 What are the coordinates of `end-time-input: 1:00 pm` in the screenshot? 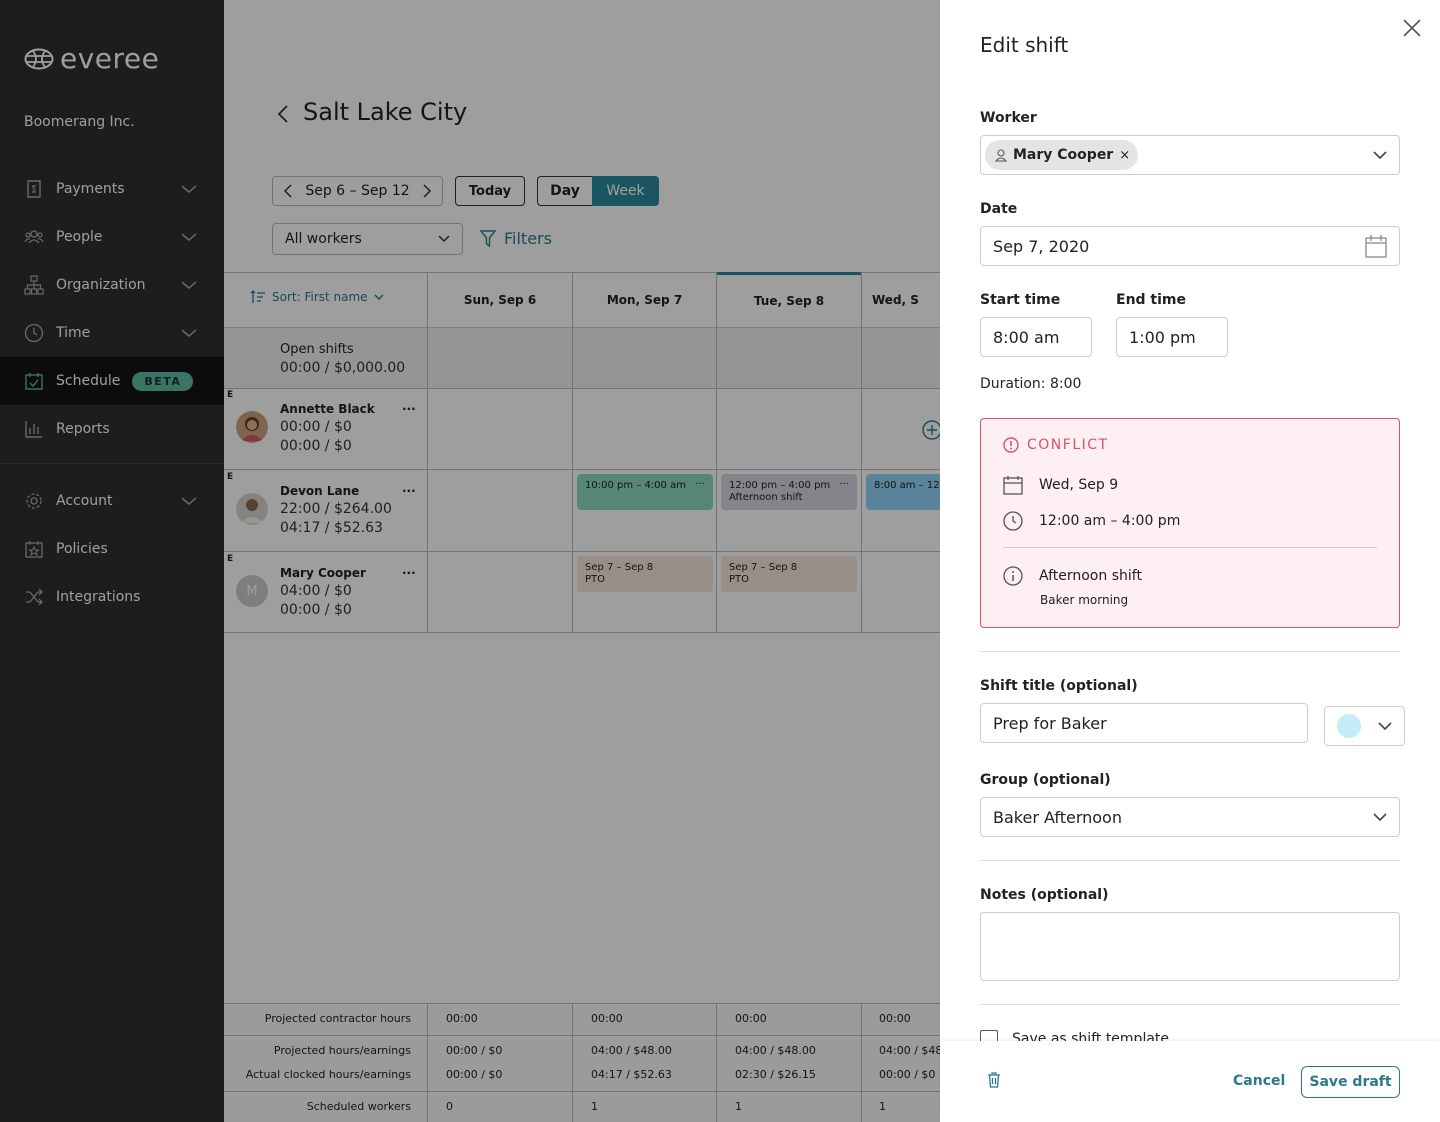 It's located at (1172, 337).